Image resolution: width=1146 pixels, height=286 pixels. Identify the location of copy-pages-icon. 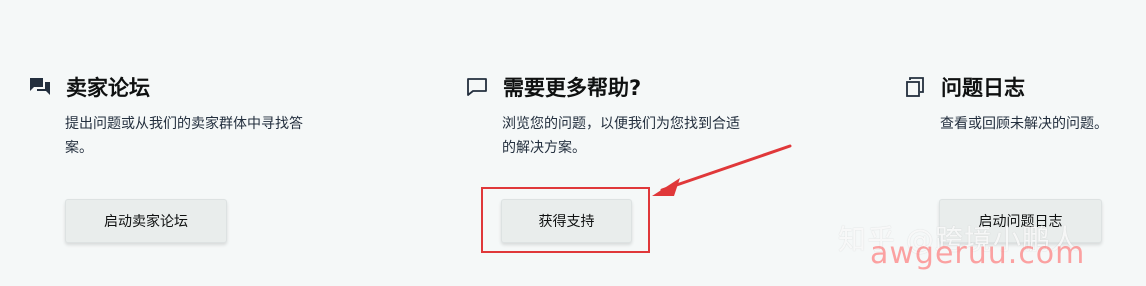
(915, 87).